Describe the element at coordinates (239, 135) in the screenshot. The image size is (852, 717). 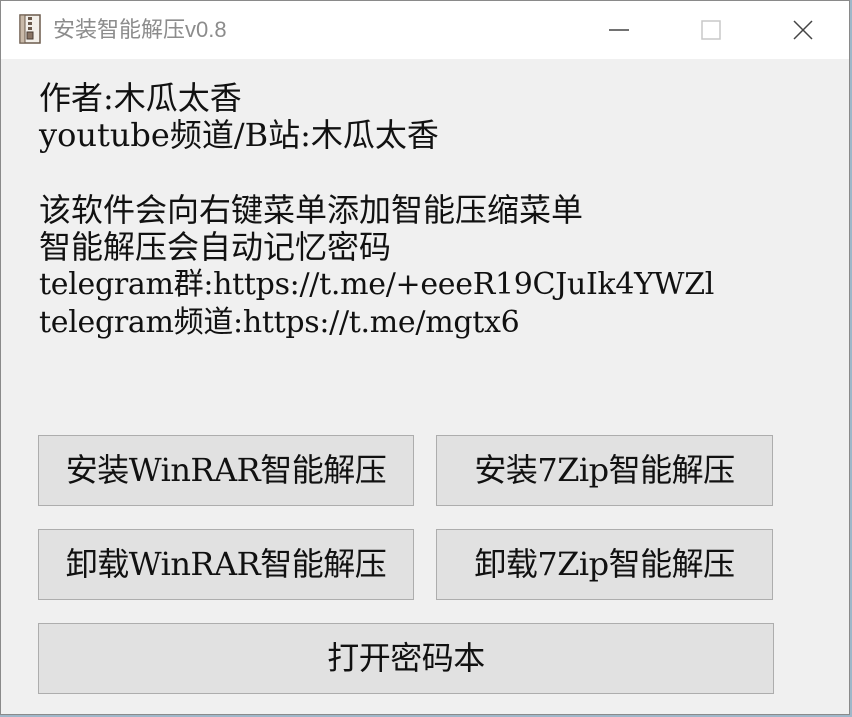
I see `channel-label: youtube频道/B站:木瓜太香` at that location.